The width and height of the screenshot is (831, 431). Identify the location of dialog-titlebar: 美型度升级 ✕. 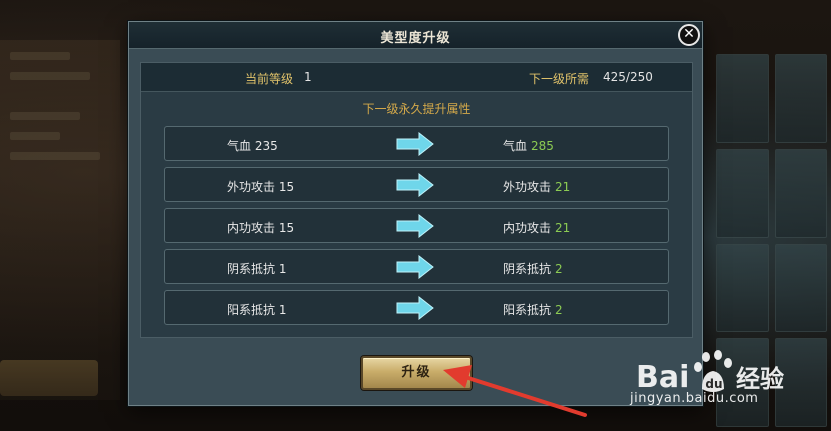
(415, 35).